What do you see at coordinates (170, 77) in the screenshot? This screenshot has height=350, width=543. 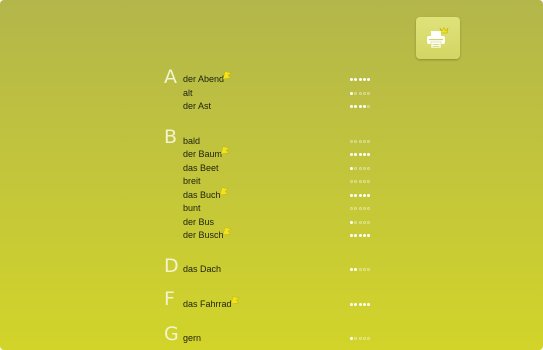 I see `section-letter-a: A` at bounding box center [170, 77].